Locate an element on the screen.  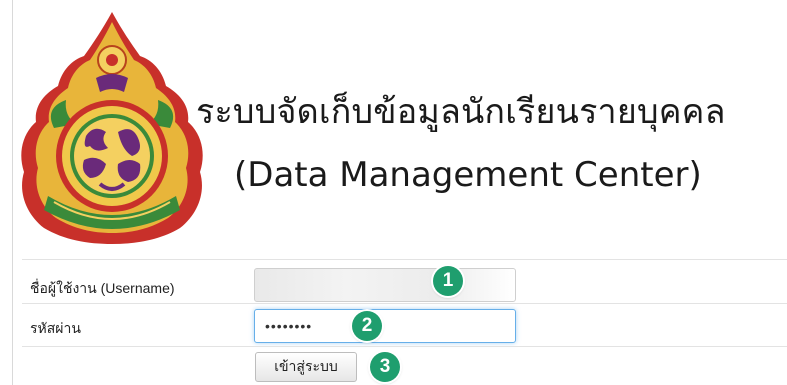
username-label: ชื่อผู้ใช้งาน (Username) is located at coordinates (102, 288).